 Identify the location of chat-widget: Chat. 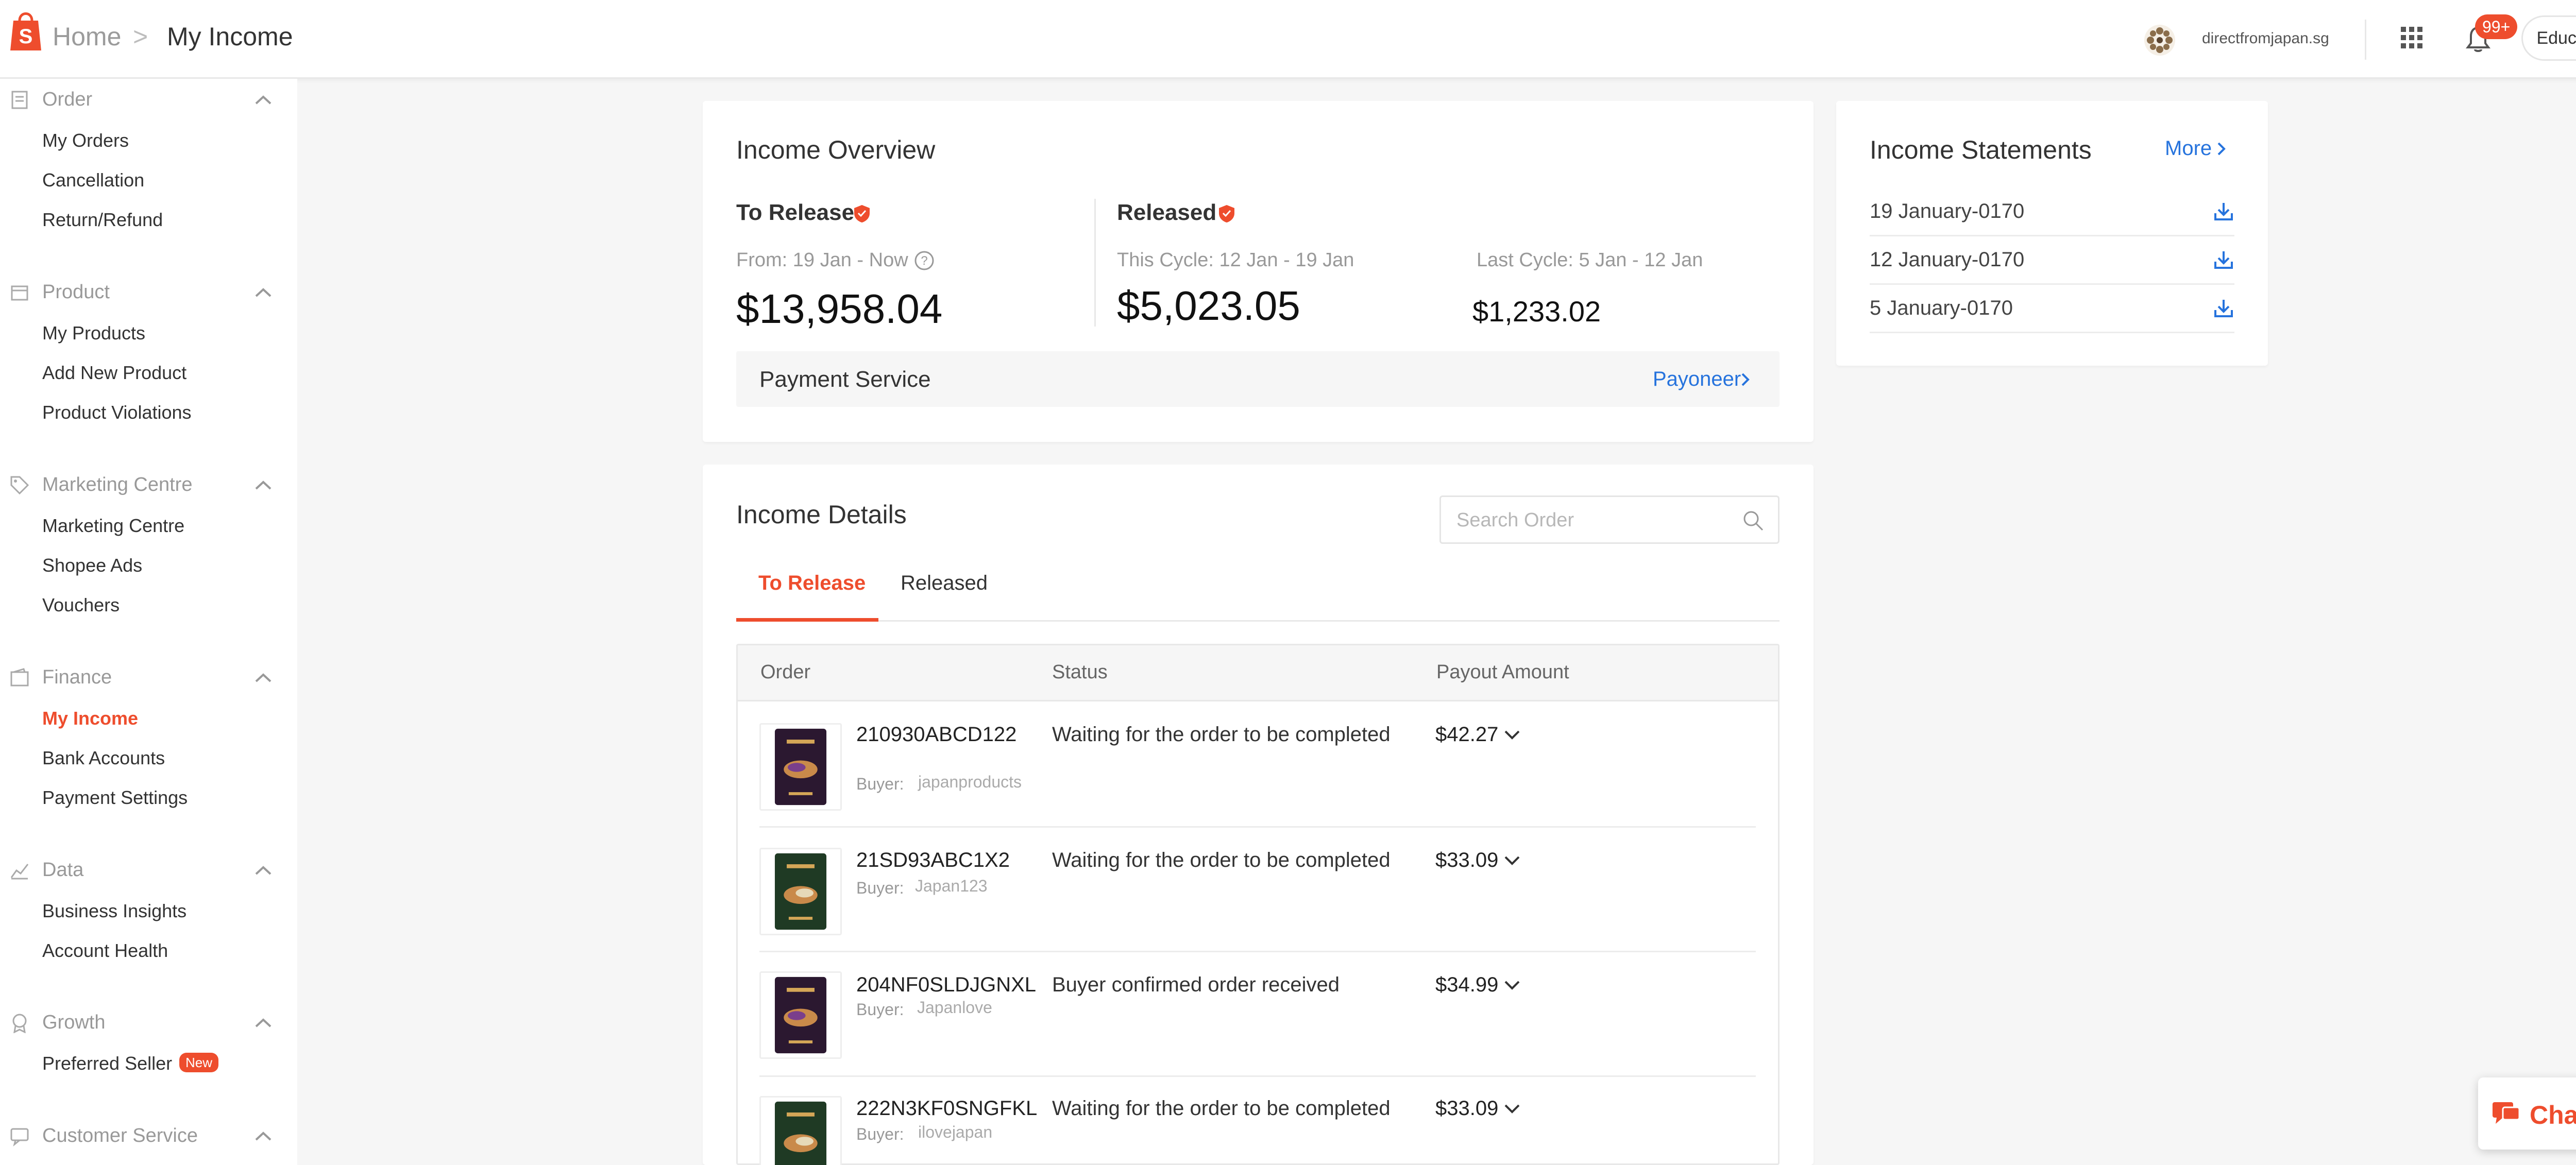
(2527, 1113).